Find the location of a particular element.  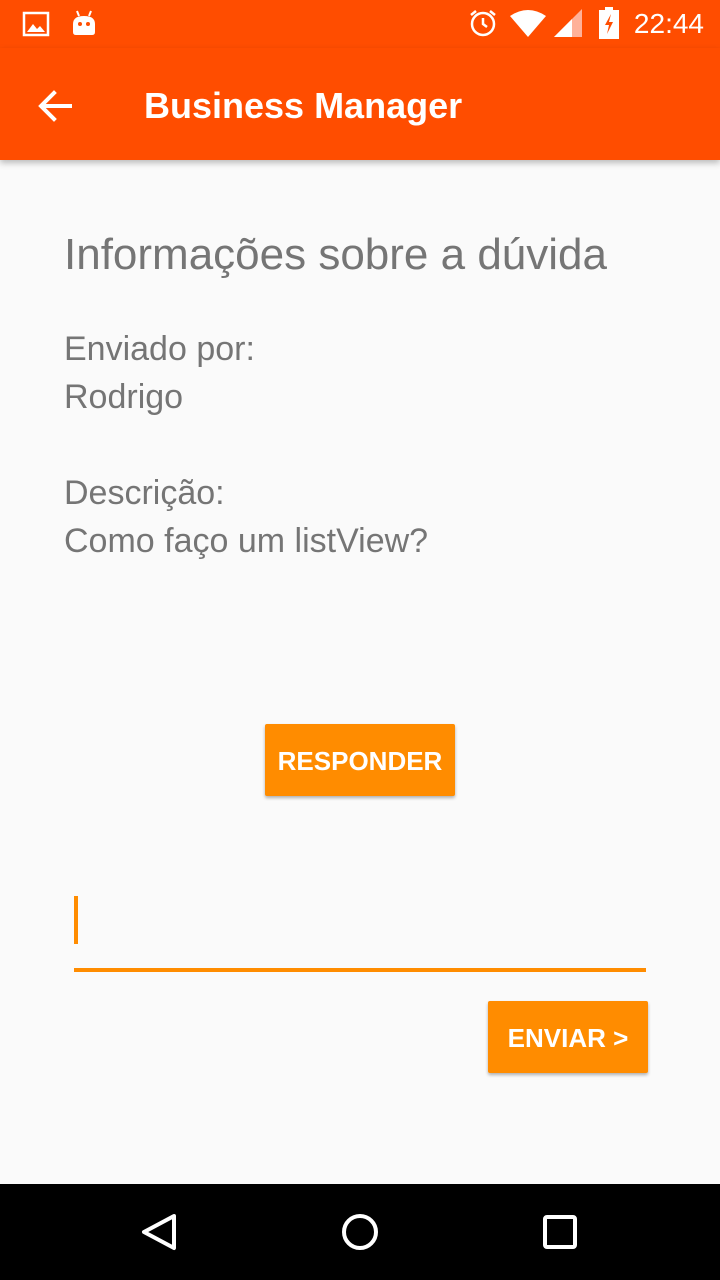

recents-square-icon is located at coordinates (560, 1232).